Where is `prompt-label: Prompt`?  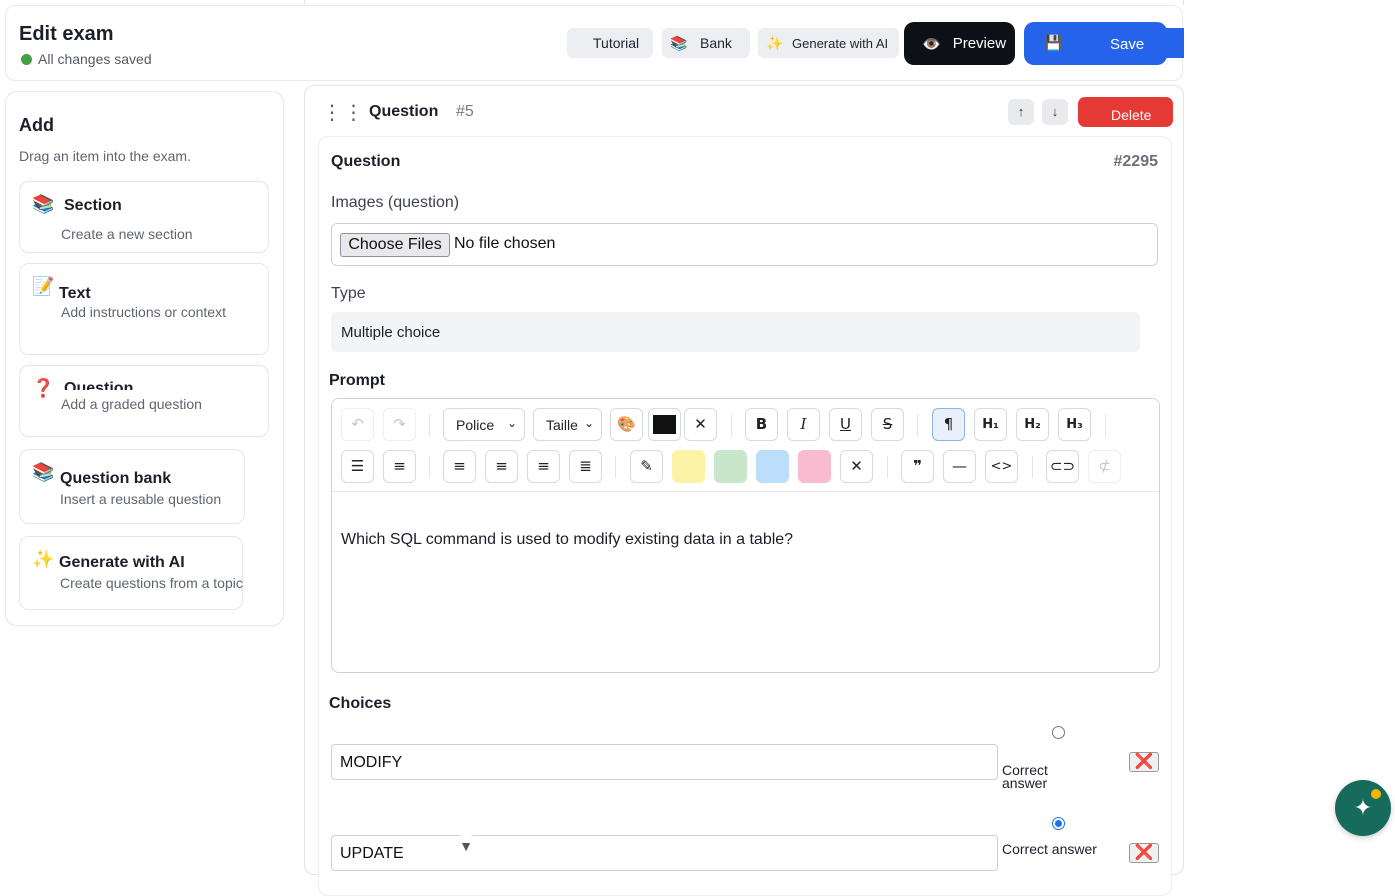
prompt-label: Prompt is located at coordinates (357, 380).